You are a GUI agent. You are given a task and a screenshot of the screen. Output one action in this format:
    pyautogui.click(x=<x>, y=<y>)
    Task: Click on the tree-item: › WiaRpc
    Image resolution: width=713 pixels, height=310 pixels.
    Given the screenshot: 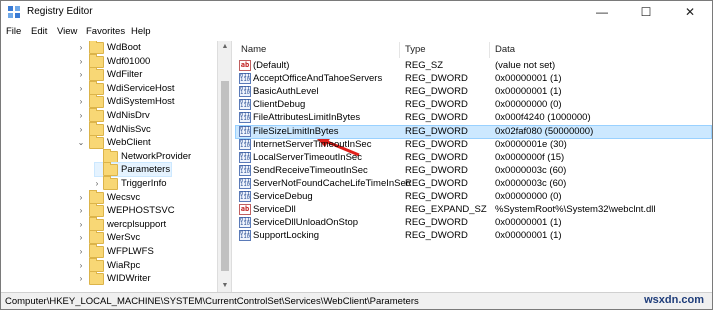 What is the action you would take?
    pyautogui.click(x=138, y=264)
    